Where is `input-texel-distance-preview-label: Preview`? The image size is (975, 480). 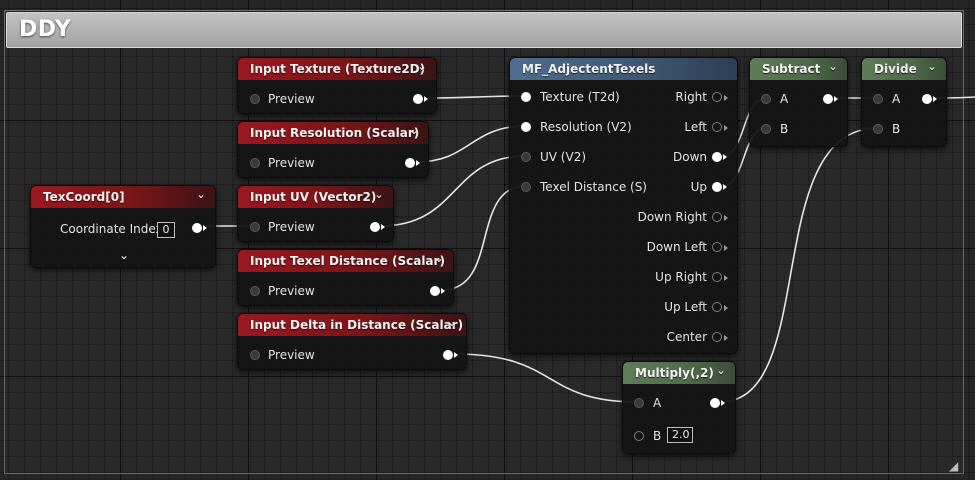 input-texel-distance-preview-label: Preview is located at coordinates (291, 291).